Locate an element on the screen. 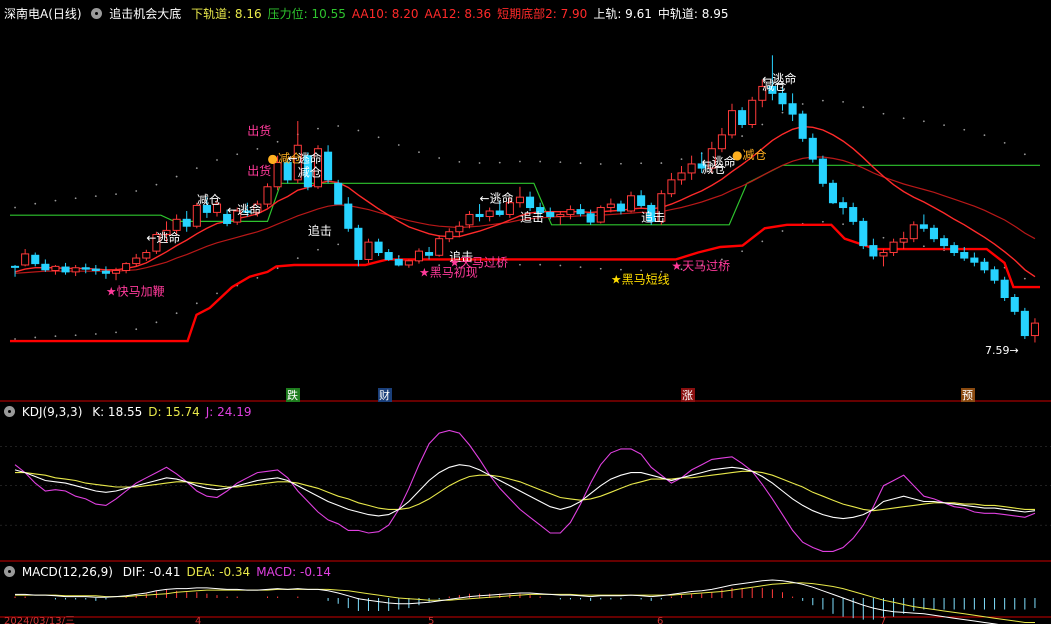  macd-value-0: DIF: -0.41 is located at coordinates (151, 572).